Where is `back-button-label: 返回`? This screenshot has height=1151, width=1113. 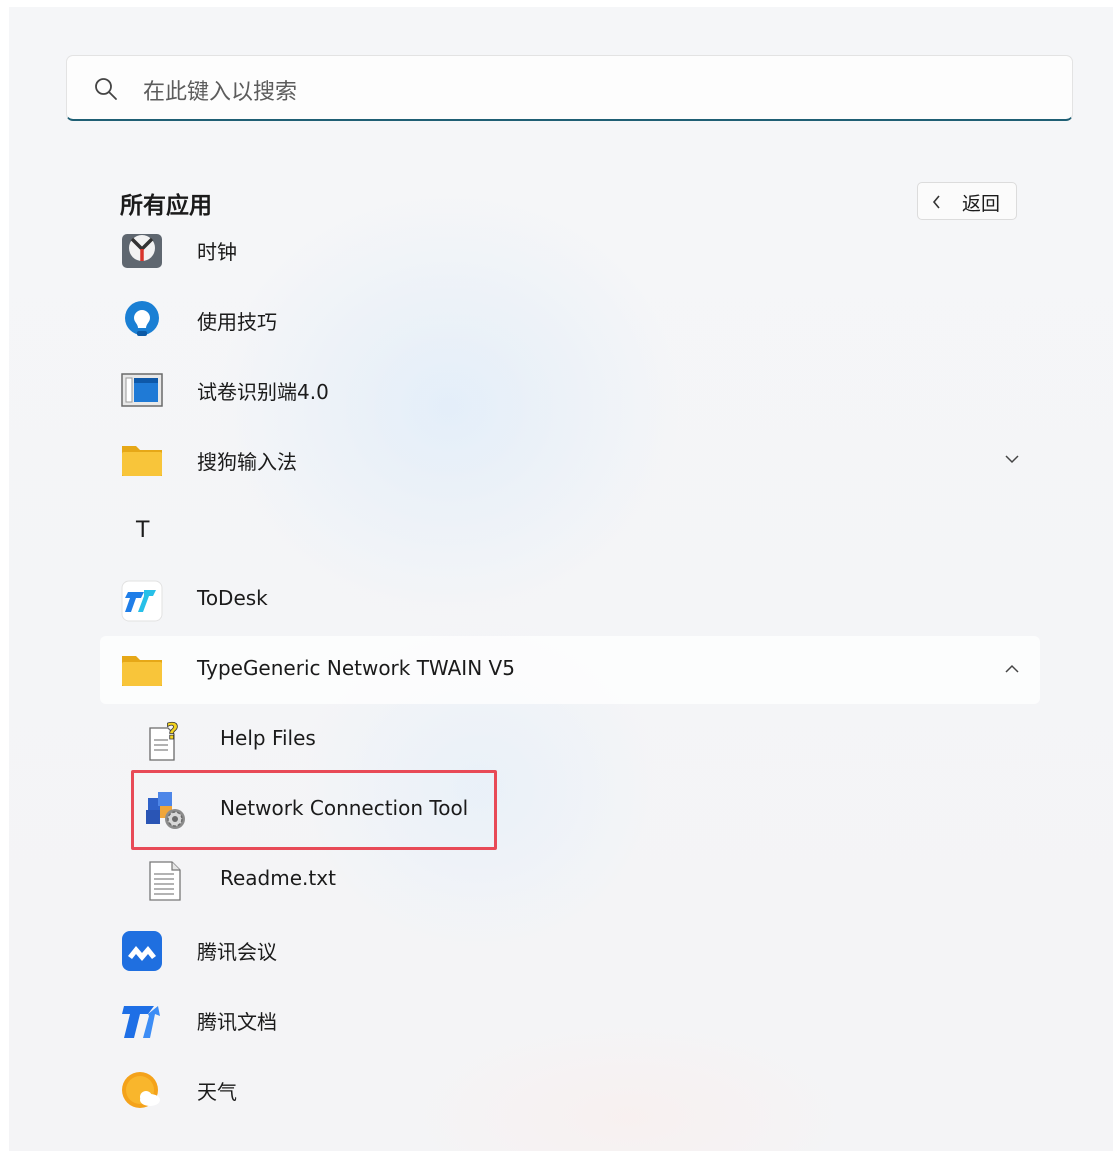 back-button-label: 返回 is located at coordinates (981, 204).